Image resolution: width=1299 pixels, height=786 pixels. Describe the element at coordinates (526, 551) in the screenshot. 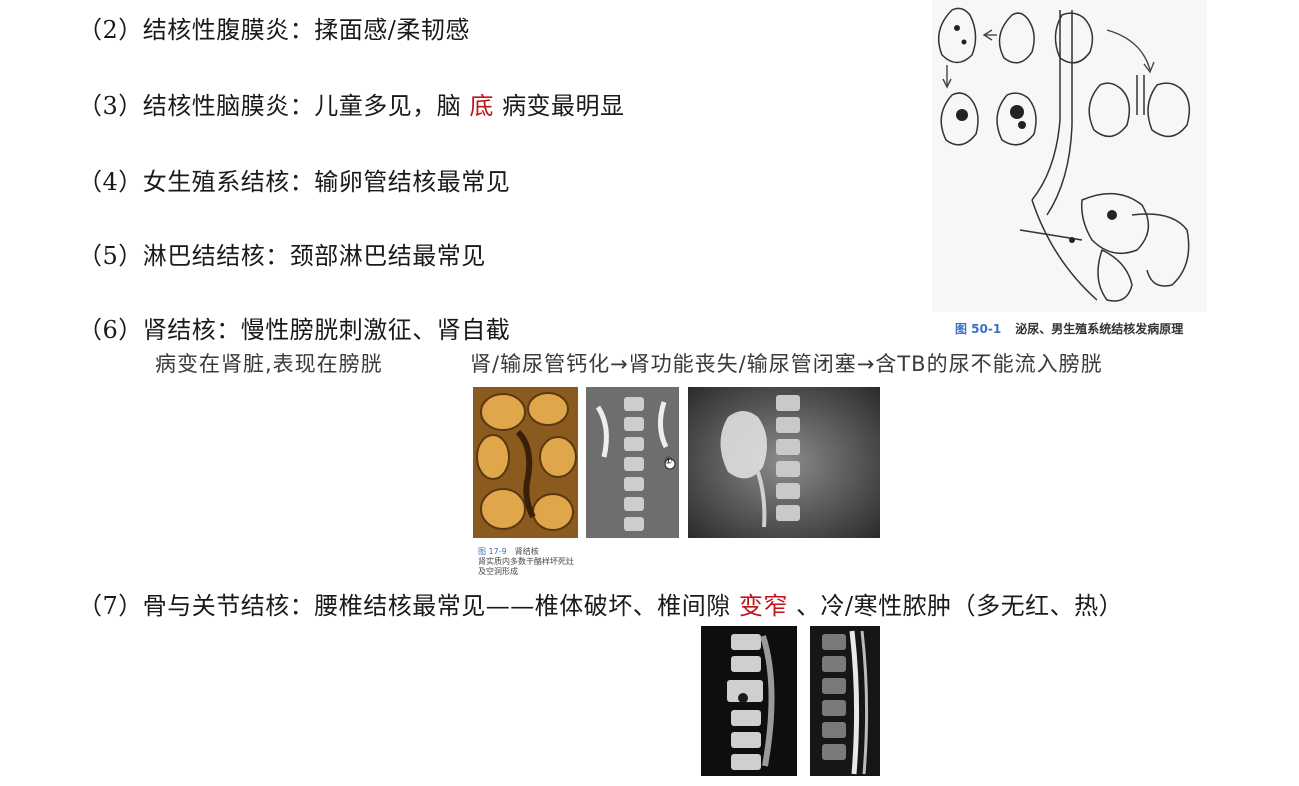

I see `kidney-caption-title: 肾结核` at that location.